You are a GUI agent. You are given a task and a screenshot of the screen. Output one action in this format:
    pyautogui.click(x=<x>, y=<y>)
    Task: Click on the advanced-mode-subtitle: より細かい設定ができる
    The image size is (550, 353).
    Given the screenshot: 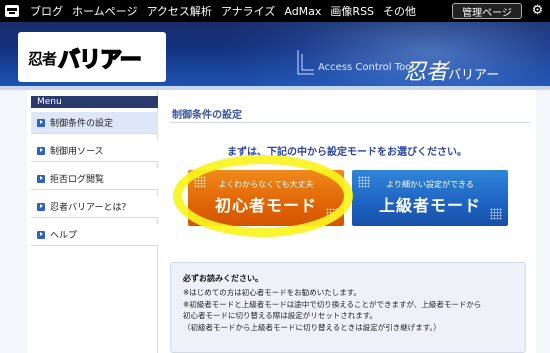 What is the action you would take?
    pyautogui.click(x=430, y=184)
    